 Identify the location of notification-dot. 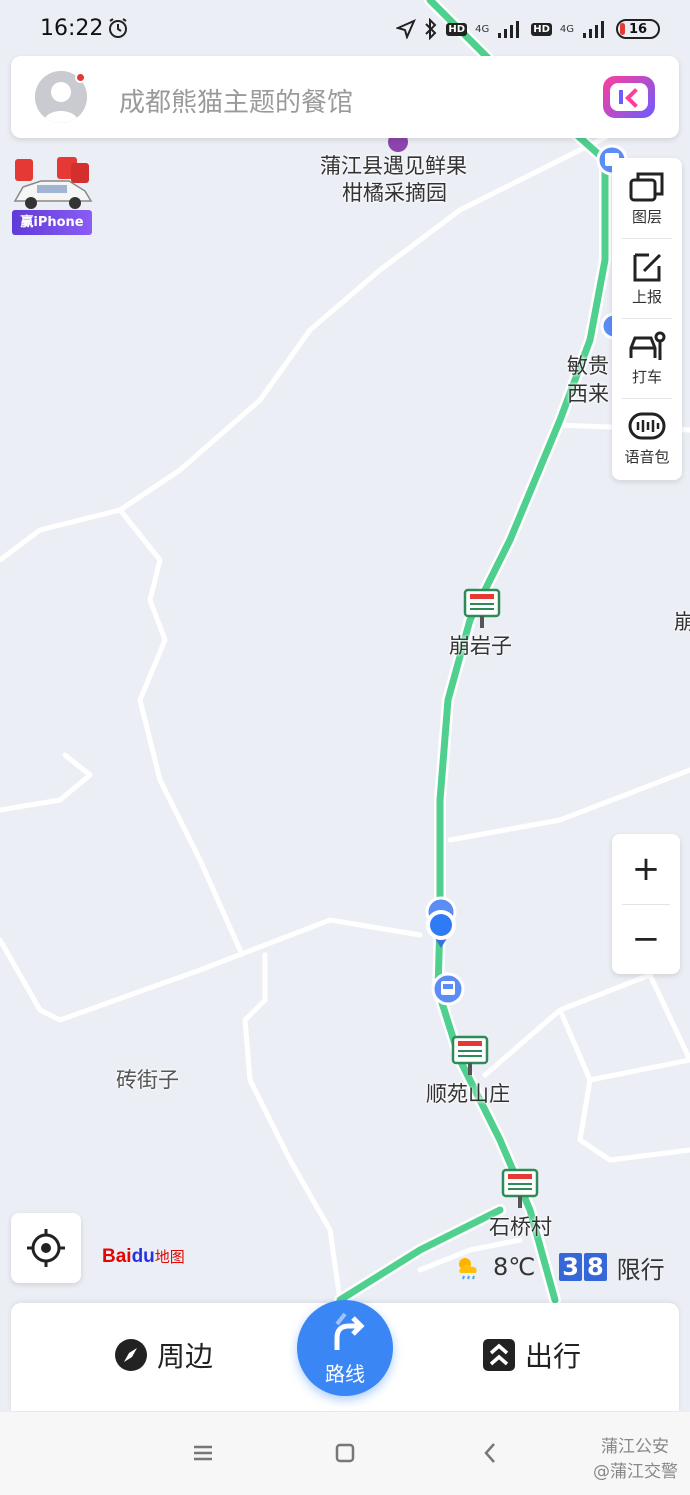
(80, 77).